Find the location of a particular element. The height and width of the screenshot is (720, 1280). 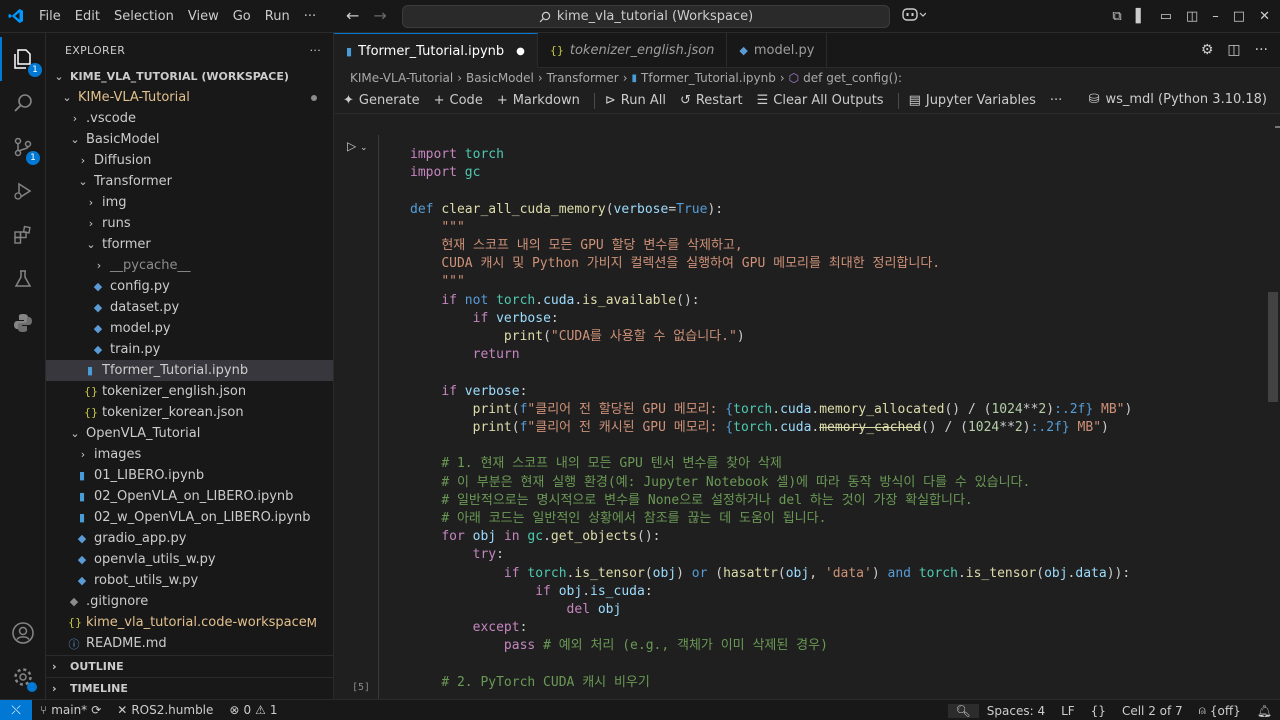

menu-file: File is located at coordinates (50, 16).